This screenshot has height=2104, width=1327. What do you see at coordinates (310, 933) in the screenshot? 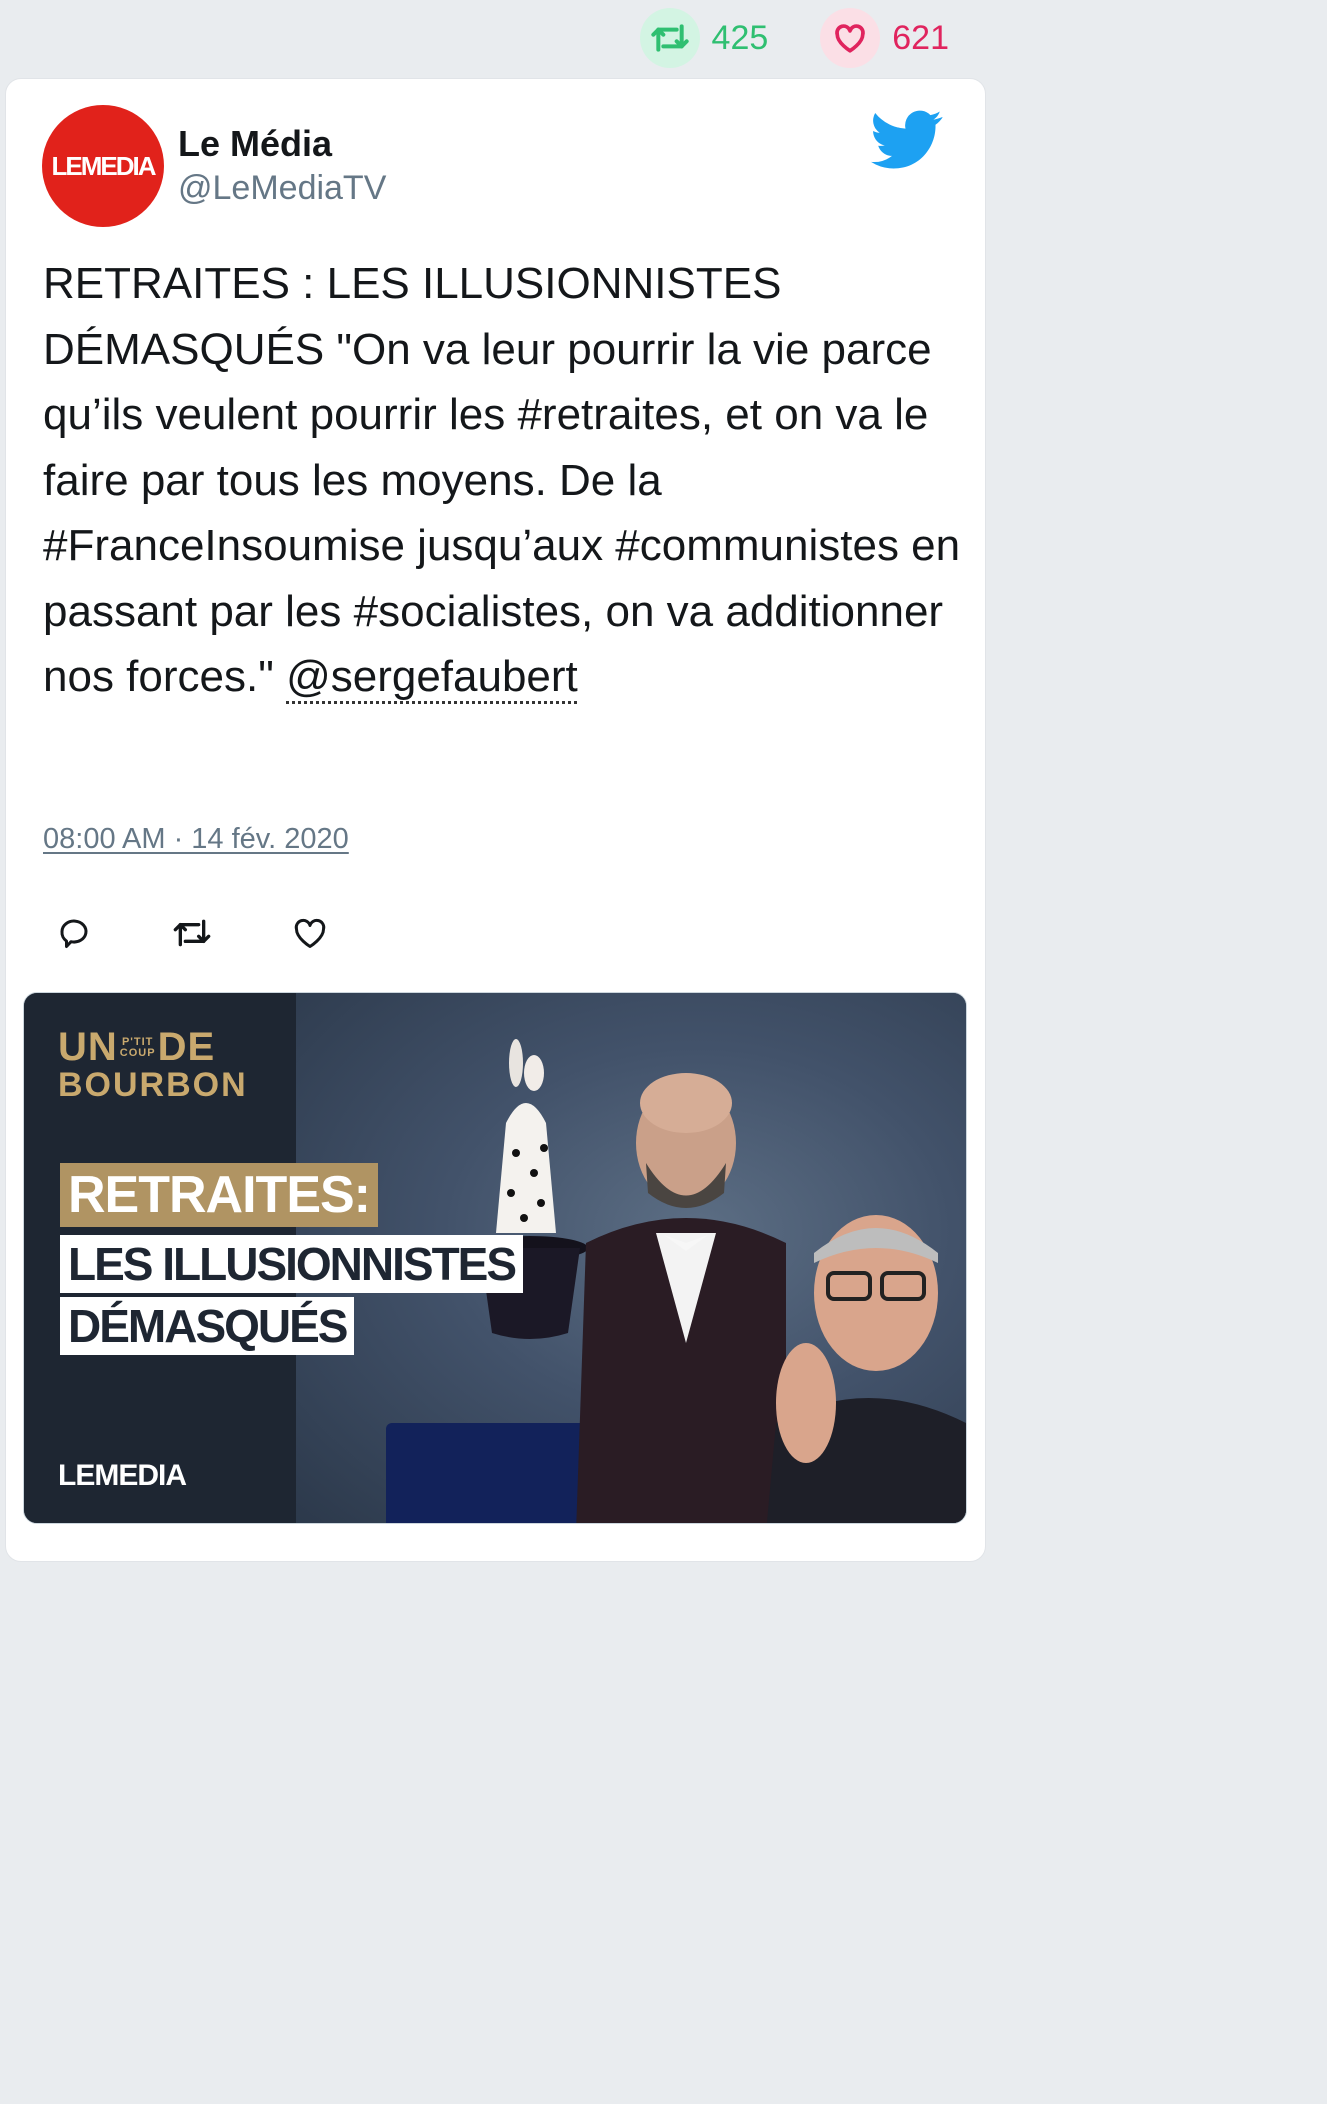
I see `like-action-icon` at bounding box center [310, 933].